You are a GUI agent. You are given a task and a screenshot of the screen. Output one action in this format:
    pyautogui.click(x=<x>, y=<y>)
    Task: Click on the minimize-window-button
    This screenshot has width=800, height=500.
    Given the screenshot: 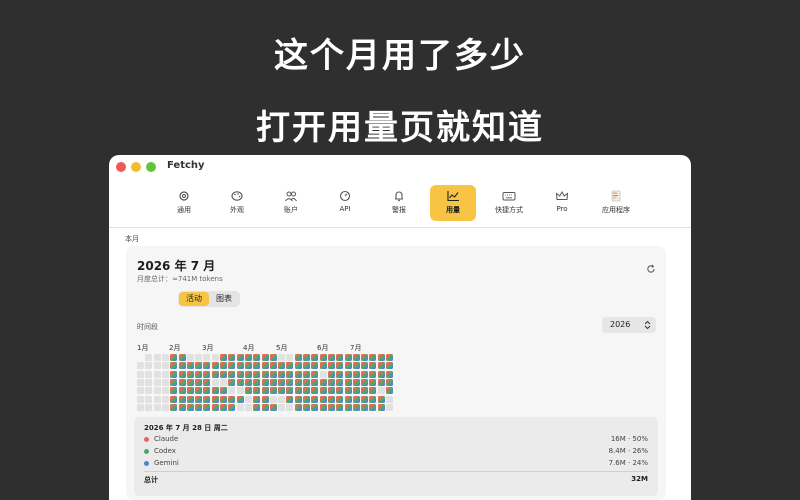 What is the action you would take?
    pyautogui.click(x=136, y=167)
    